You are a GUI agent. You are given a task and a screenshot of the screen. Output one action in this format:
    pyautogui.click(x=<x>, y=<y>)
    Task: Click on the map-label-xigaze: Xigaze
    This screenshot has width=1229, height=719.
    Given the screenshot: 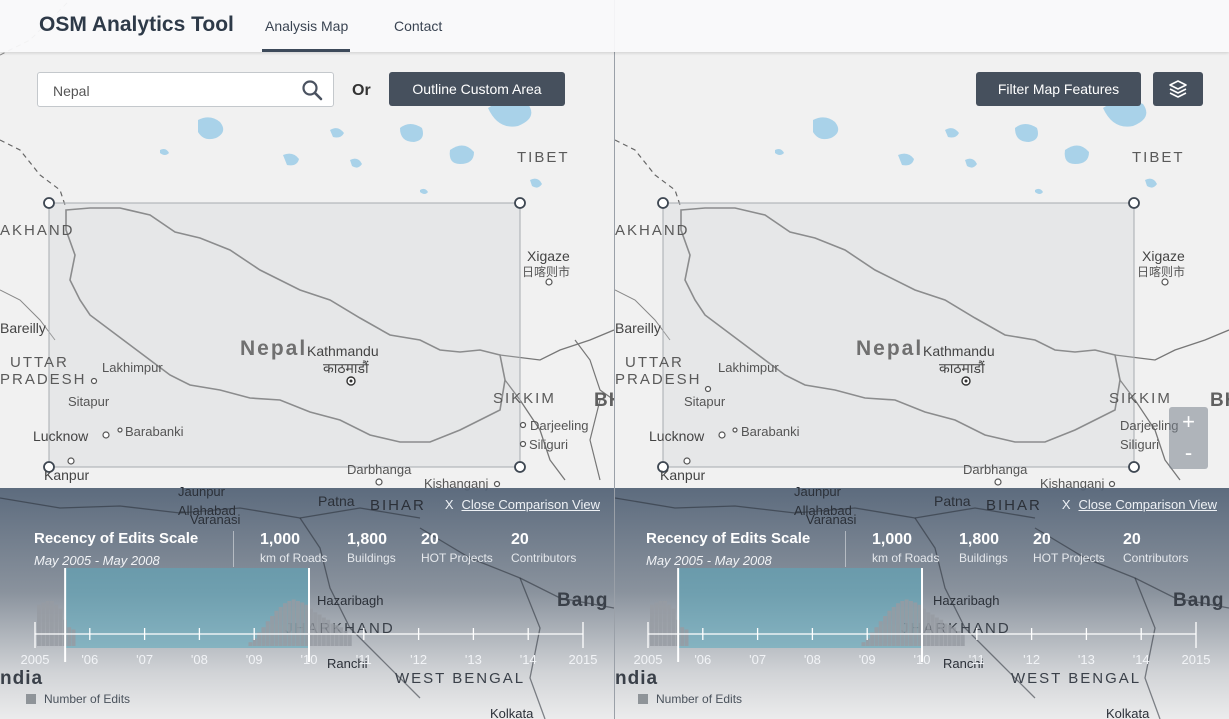 What is the action you would take?
    pyautogui.click(x=1163, y=256)
    